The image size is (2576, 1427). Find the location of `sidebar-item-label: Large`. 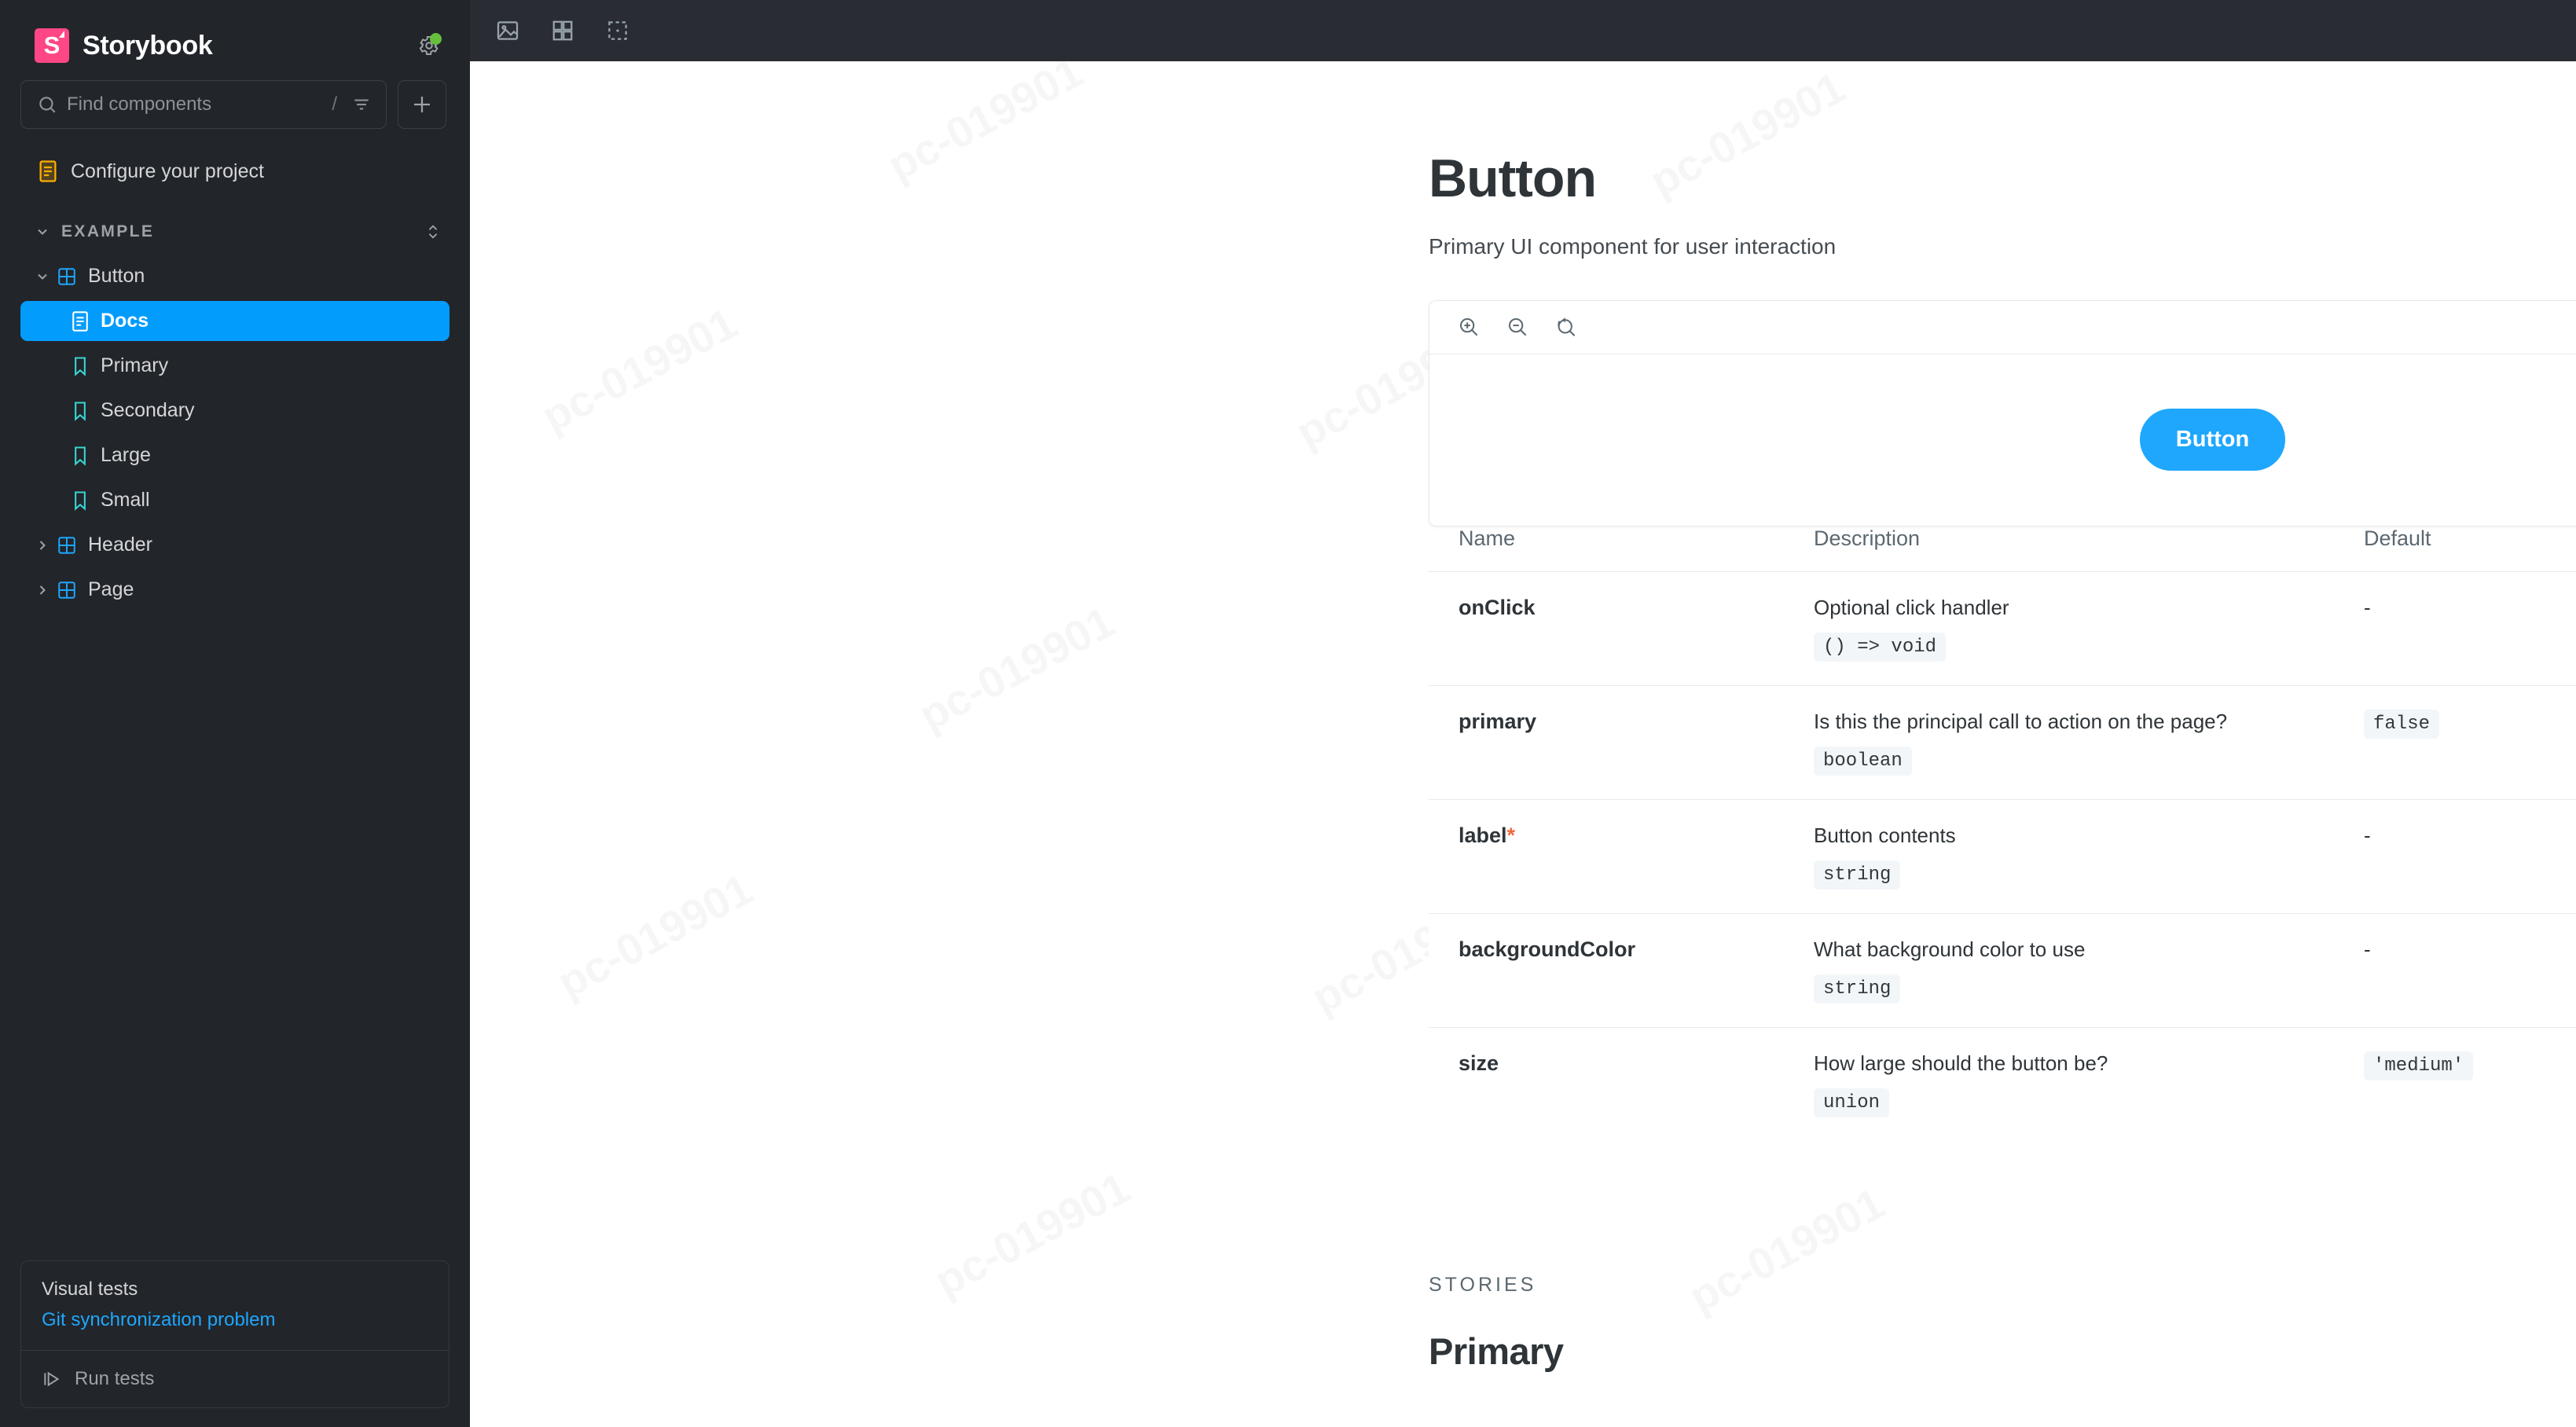

sidebar-item-label: Large is located at coordinates (126, 455).